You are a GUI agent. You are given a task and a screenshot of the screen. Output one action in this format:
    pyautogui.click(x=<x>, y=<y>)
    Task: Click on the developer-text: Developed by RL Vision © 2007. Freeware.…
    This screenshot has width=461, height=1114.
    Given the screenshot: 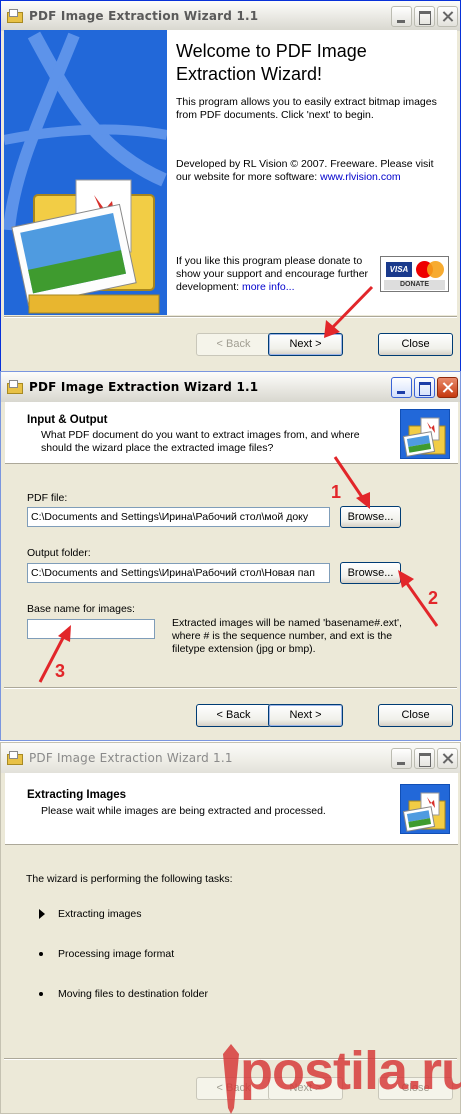 What is the action you would take?
    pyautogui.click(x=311, y=171)
    